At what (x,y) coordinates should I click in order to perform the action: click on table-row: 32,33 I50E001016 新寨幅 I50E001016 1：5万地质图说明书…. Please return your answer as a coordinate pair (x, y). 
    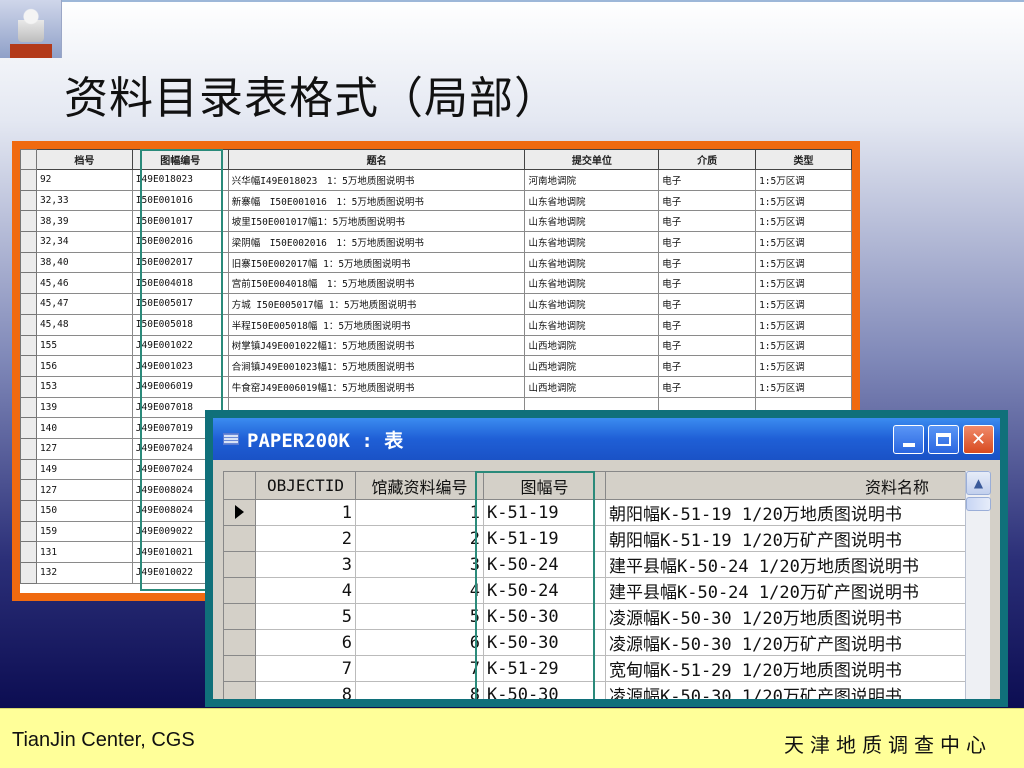
    Looking at the image, I should click on (436, 200).